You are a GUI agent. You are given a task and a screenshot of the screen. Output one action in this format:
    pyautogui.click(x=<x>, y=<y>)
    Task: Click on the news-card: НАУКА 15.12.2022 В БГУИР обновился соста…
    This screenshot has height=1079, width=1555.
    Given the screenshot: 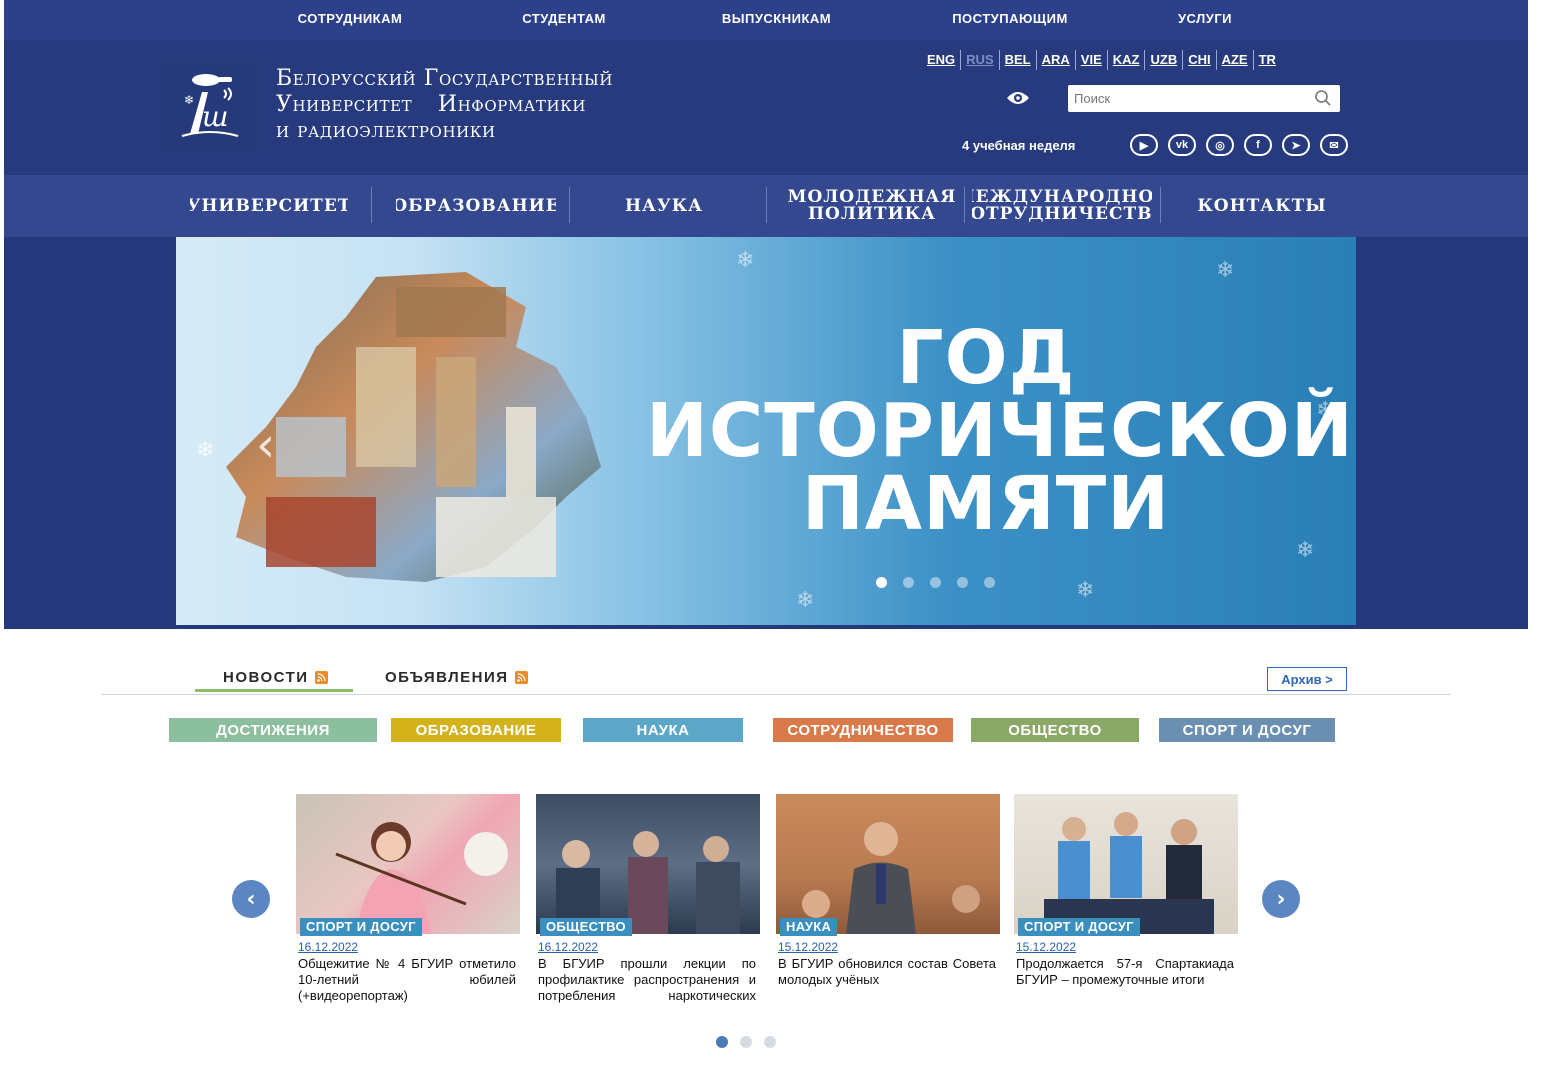 What is the action you would take?
    pyautogui.click(x=888, y=904)
    